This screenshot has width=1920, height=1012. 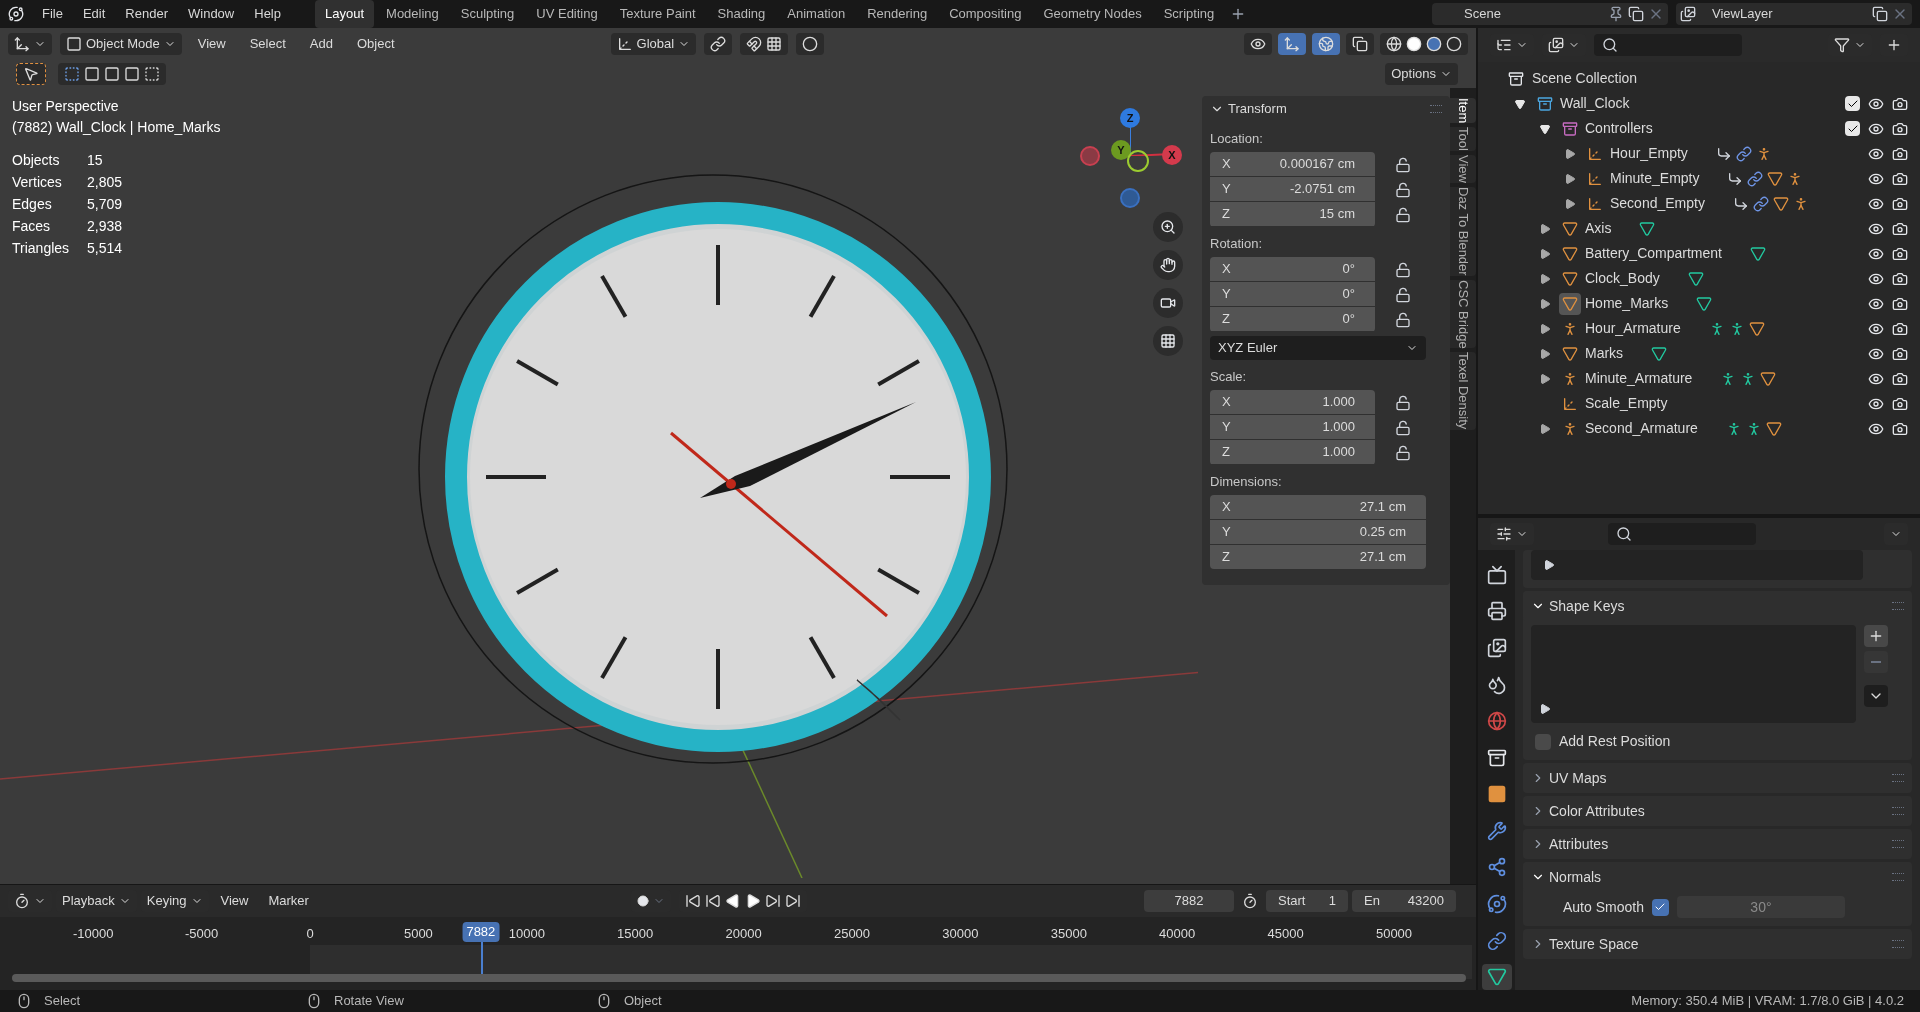 What do you see at coordinates (1622, 278) in the screenshot?
I see `outliner-item: Clock_Body` at bounding box center [1622, 278].